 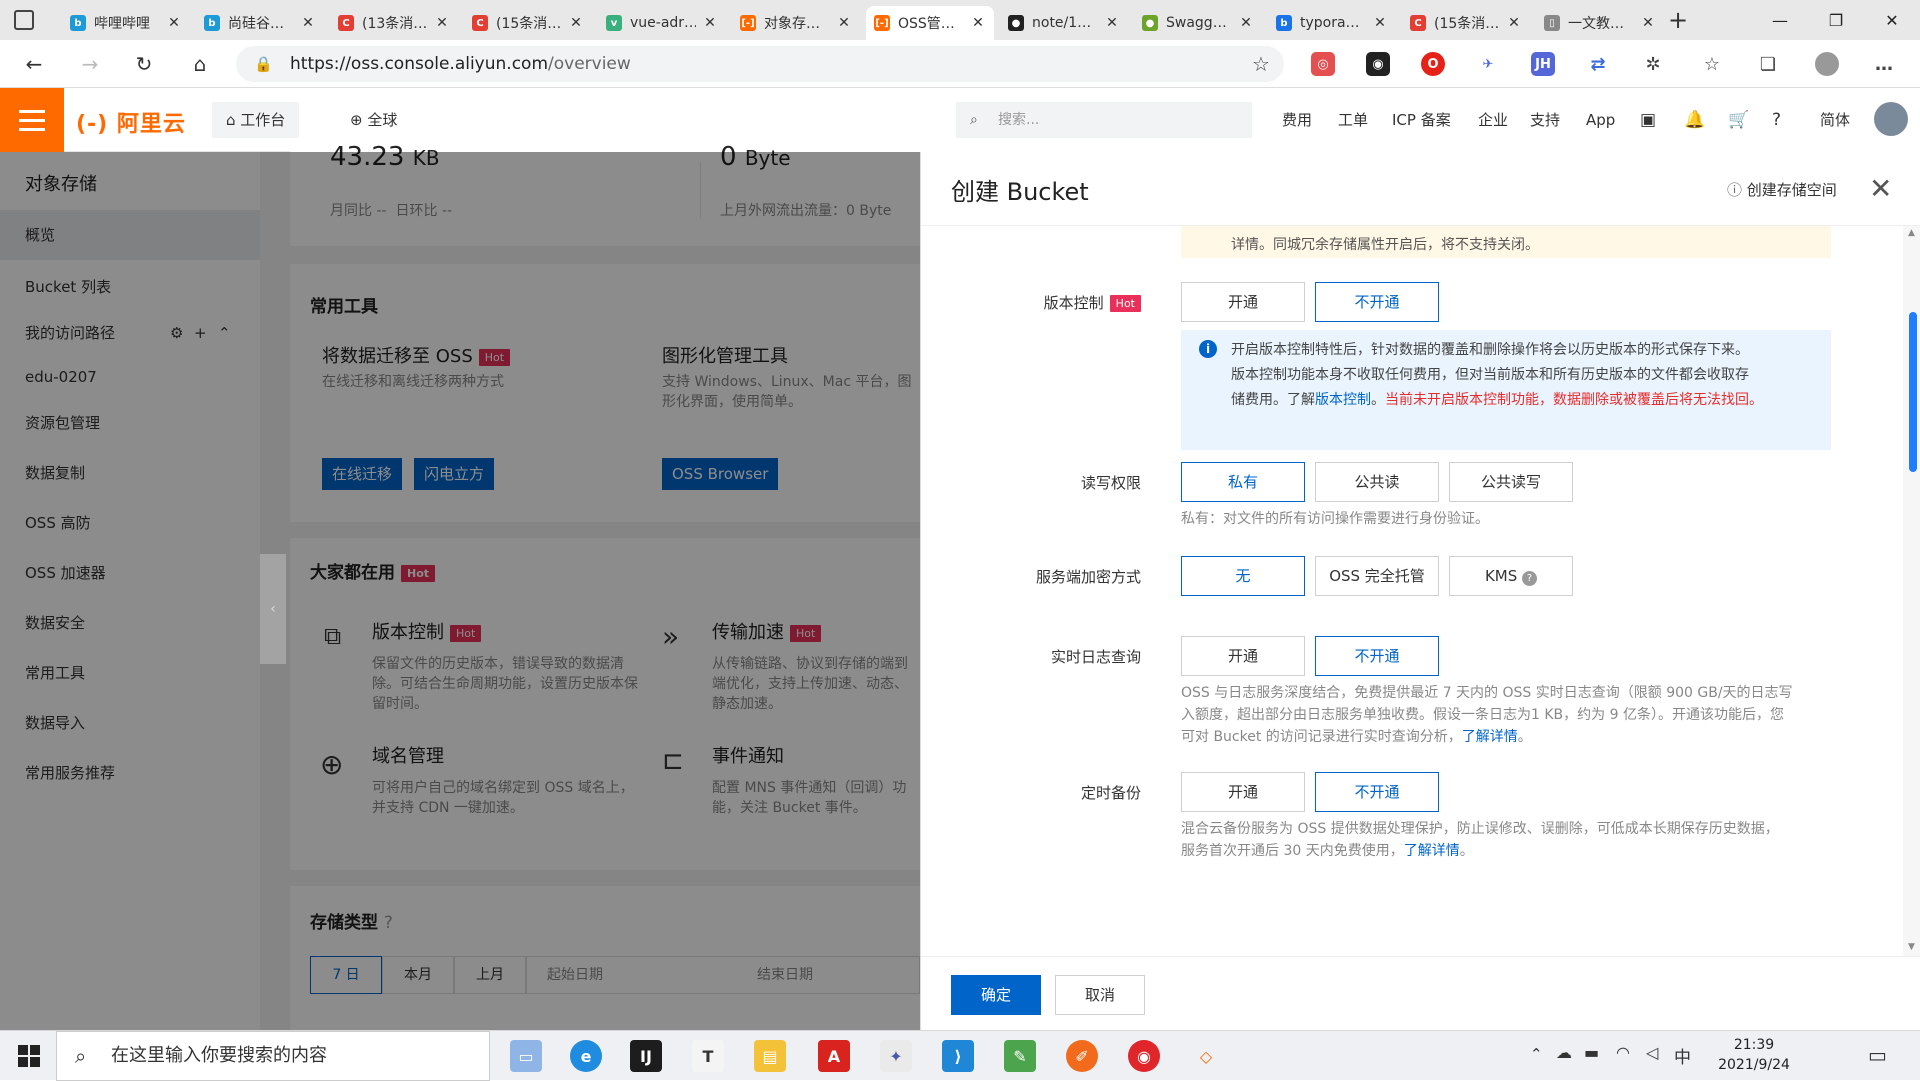 What do you see at coordinates (1490, 737) in the screenshot?
I see `realtime-log-learn-more-link: 了解详情` at bounding box center [1490, 737].